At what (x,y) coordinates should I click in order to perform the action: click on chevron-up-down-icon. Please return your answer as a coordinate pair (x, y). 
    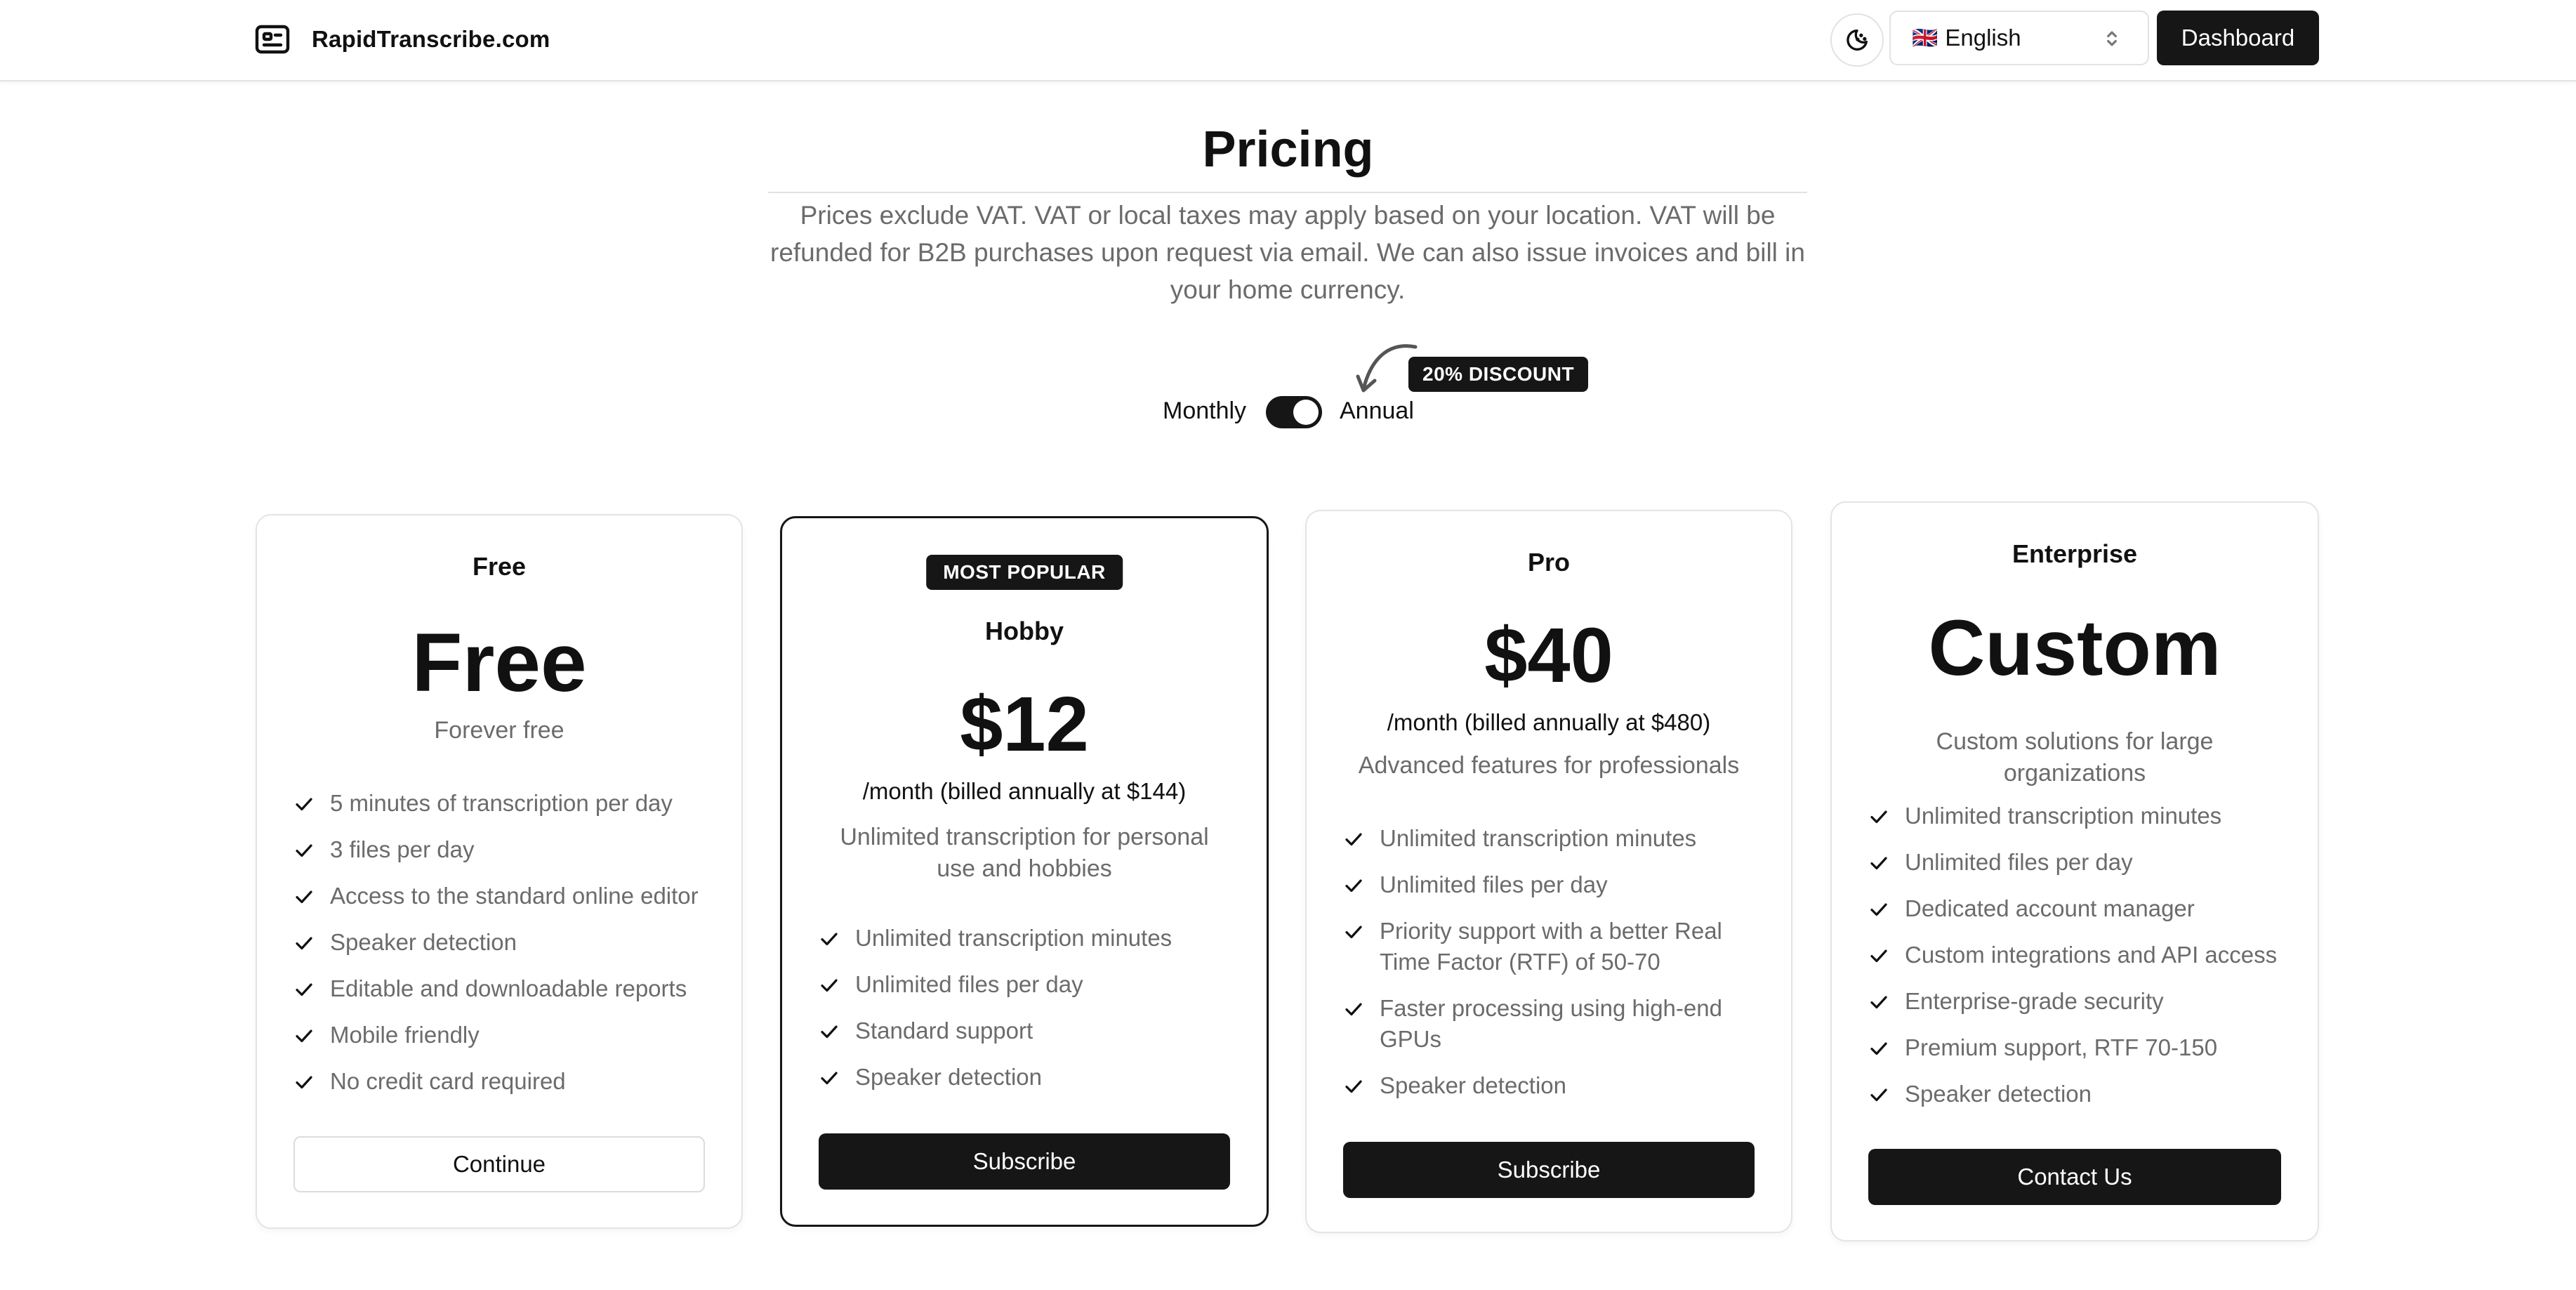
    Looking at the image, I should click on (2112, 38).